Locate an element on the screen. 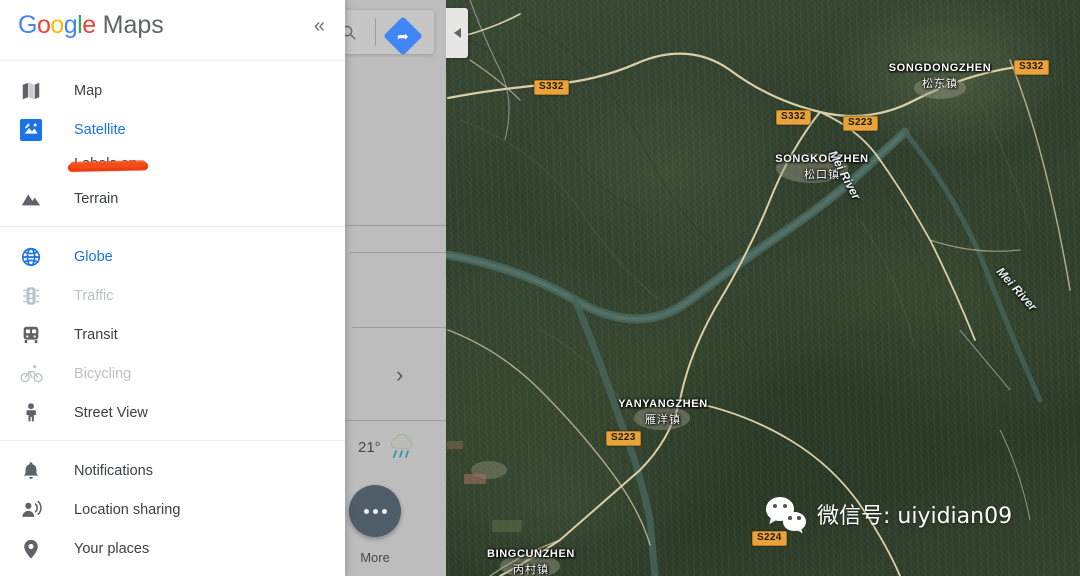 Image resolution: width=1080 pixels, height=576 pixels. transit-train-icon is located at coordinates (37, 335).